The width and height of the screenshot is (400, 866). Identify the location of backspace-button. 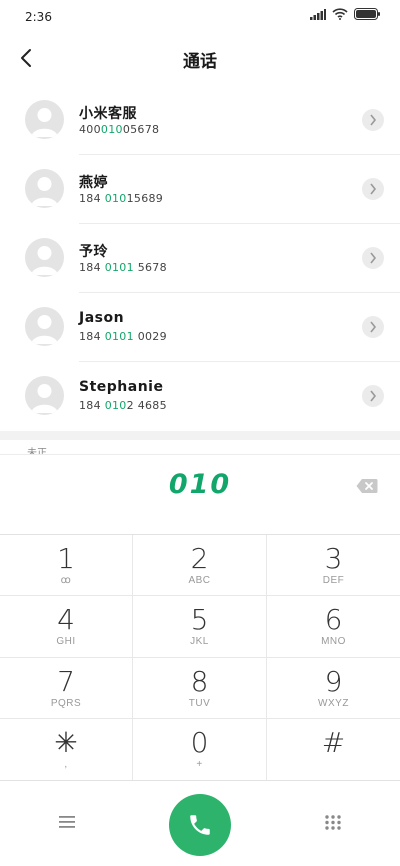
(367, 486).